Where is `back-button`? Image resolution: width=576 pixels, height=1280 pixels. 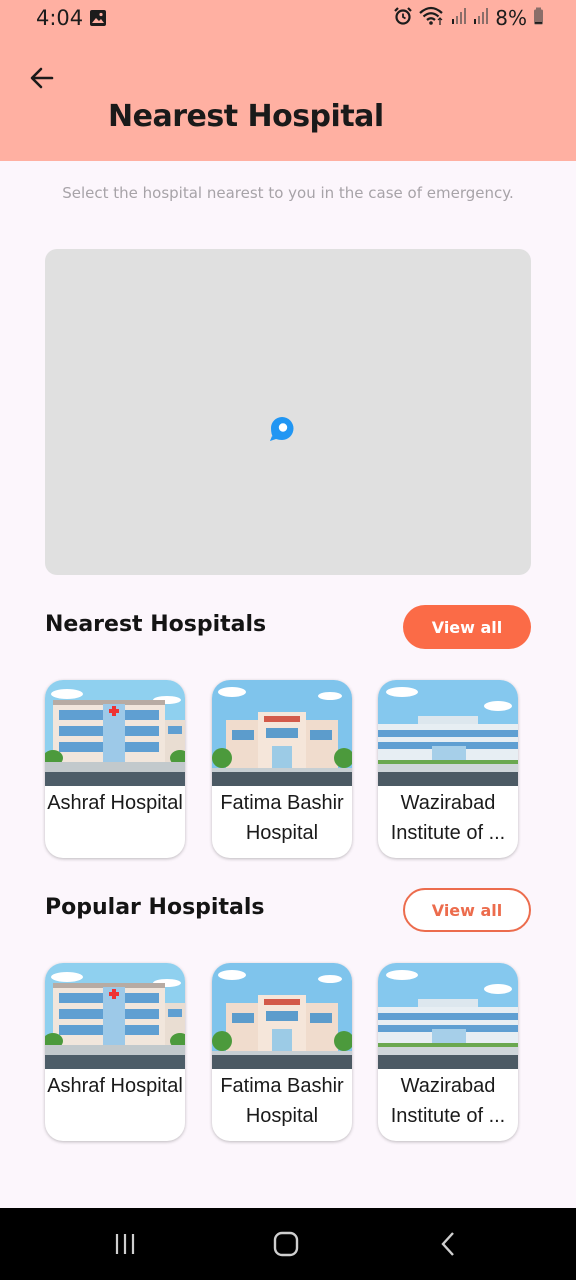
back-button is located at coordinates (42, 78).